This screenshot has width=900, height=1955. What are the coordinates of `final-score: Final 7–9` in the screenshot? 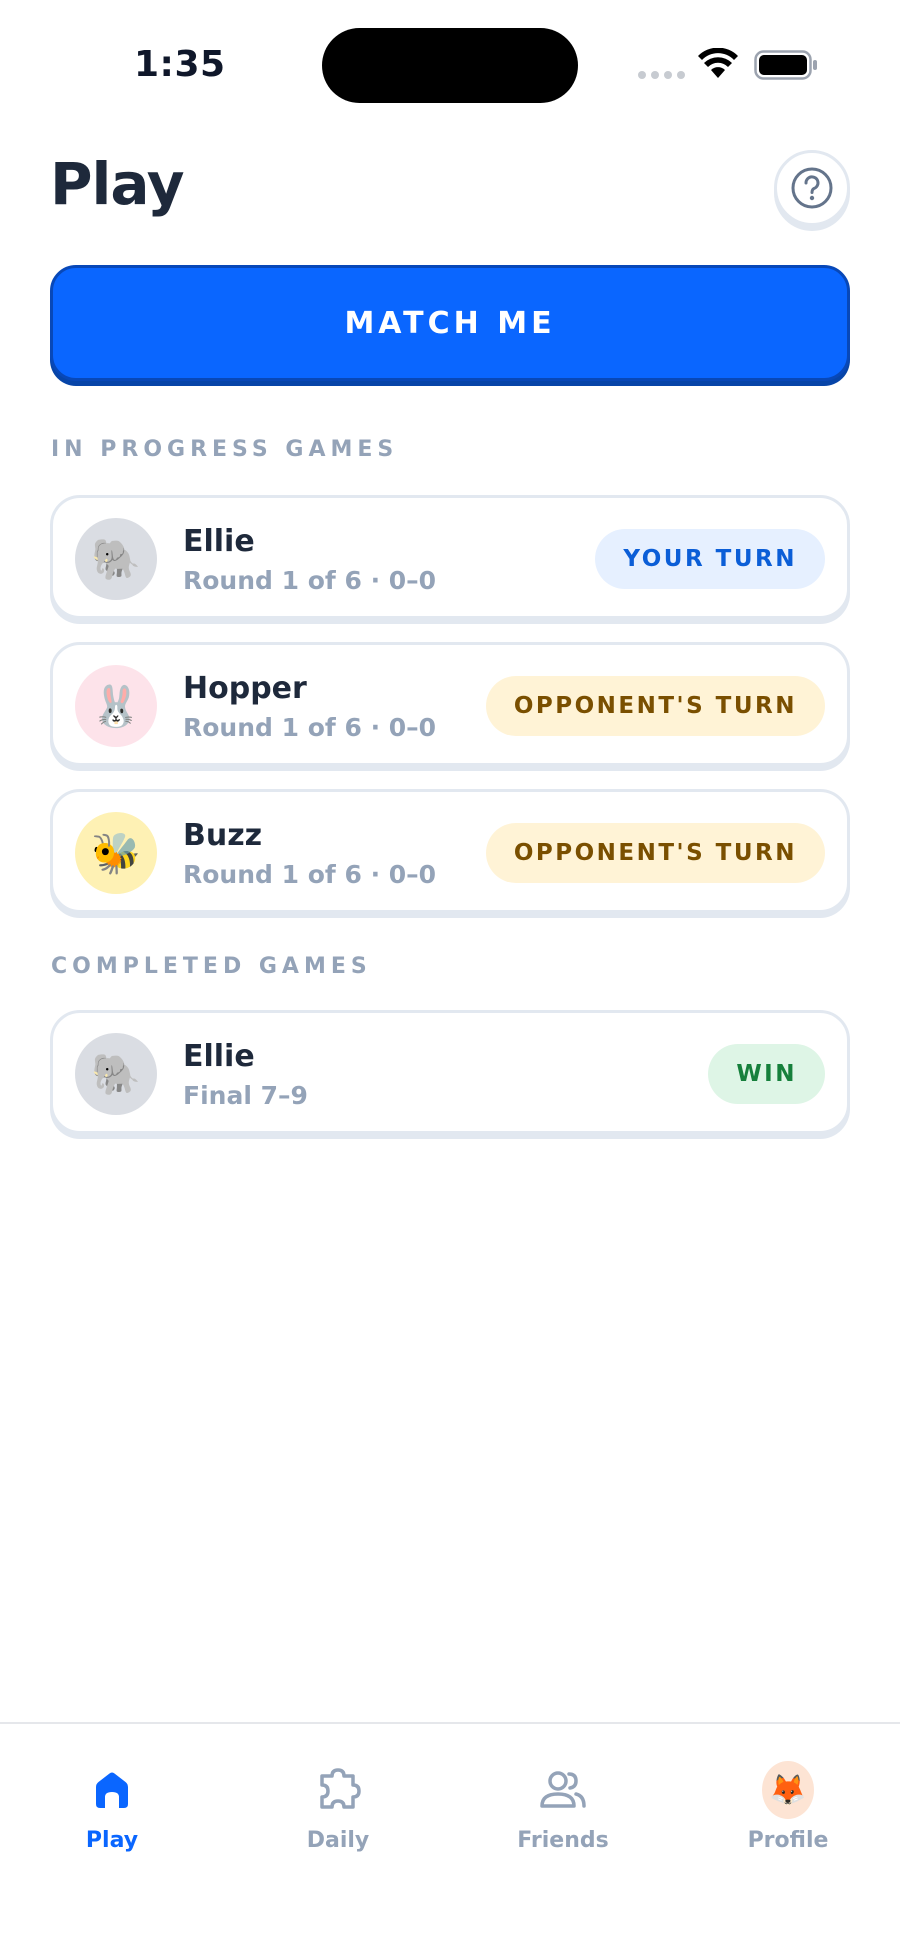 It's located at (245, 1095).